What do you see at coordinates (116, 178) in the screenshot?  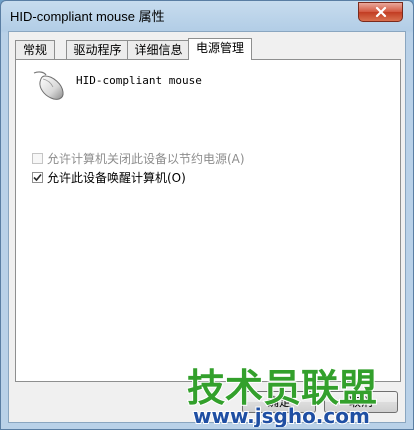 I see `allow-wake-label: 允许此设备唤醒计算机(O)` at bounding box center [116, 178].